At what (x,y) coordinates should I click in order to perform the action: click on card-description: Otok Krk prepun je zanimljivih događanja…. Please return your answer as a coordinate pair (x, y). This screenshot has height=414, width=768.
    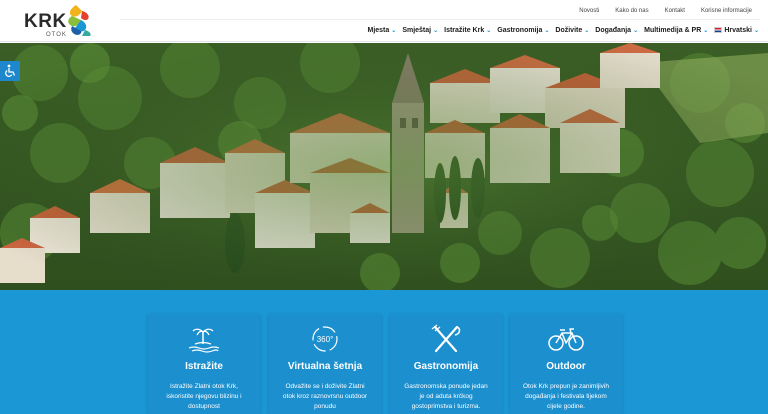
    Looking at the image, I should click on (566, 397).